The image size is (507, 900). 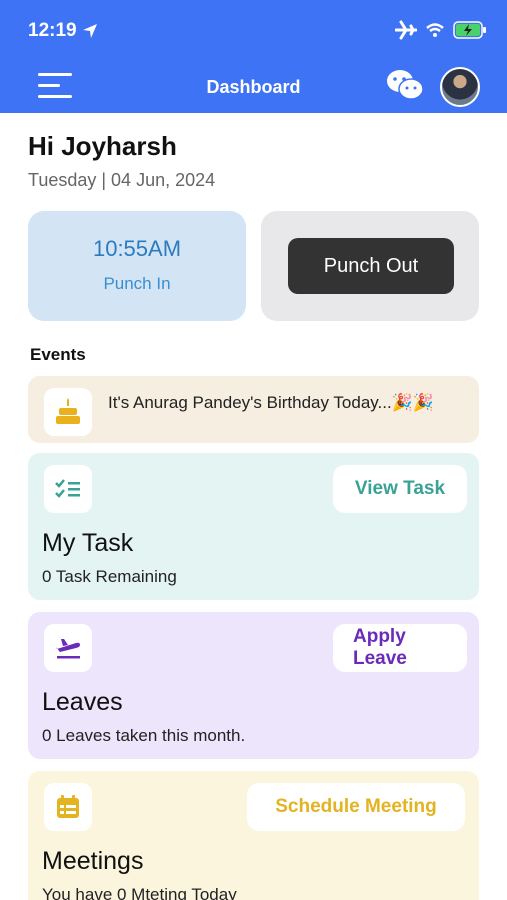 What do you see at coordinates (435, 30) in the screenshot?
I see `wifi-icon` at bounding box center [435, 30].